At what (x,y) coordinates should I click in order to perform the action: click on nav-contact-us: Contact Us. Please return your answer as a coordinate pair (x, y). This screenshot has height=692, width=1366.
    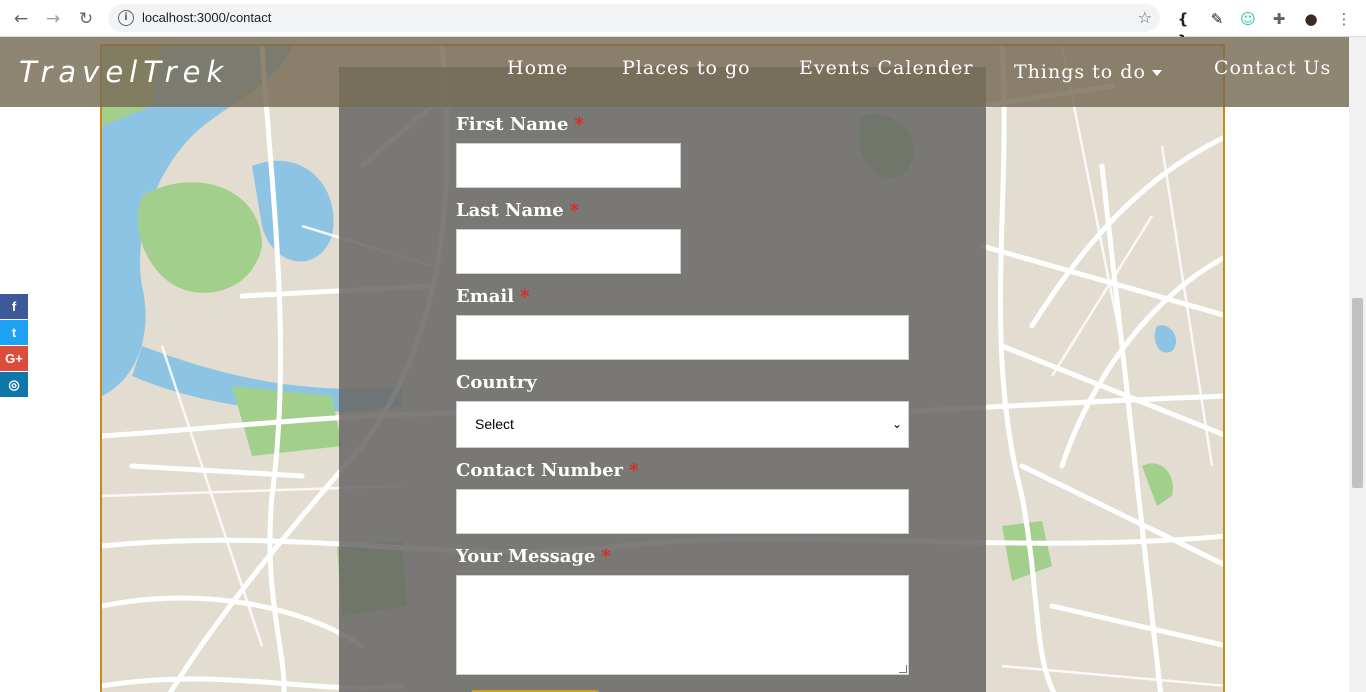
    Looking at the image, I should click on (1272, 68).